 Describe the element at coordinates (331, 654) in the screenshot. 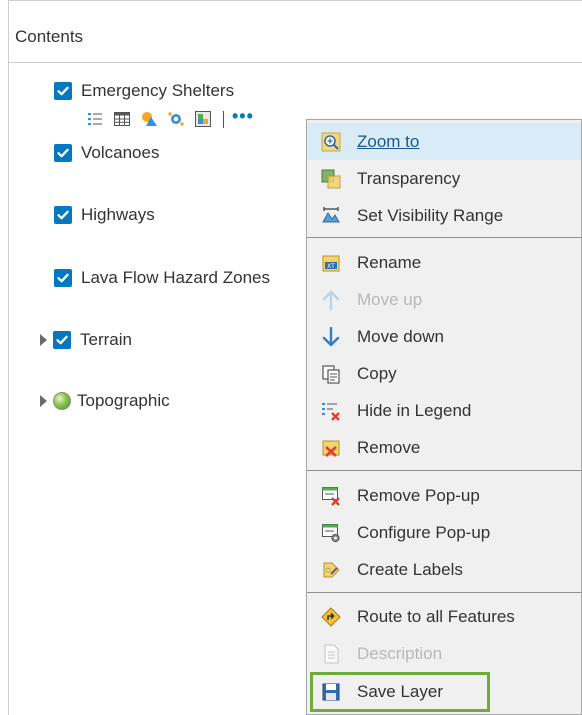

I see `description-icon` at that location.